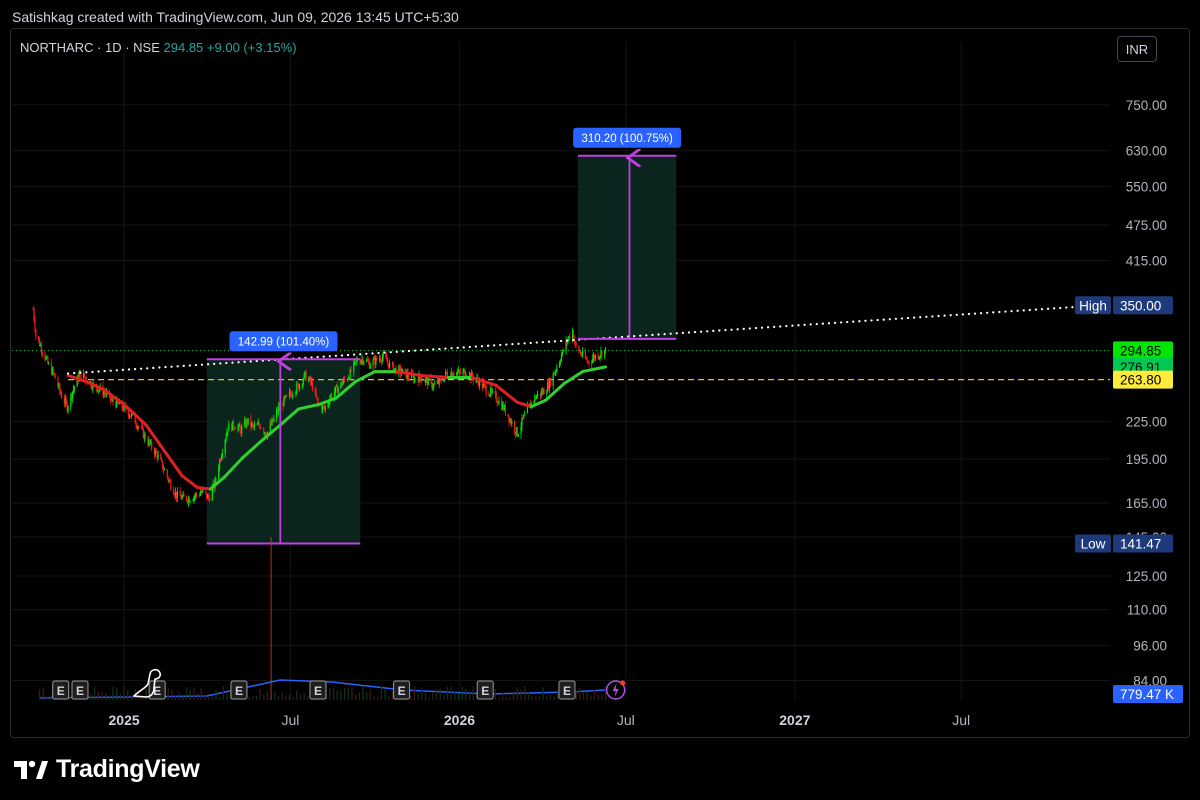 This screenshot has width=1200, height=800. What do you see at coordinates (107, 769) in the screenshot?
I see `tradingview-logo: TradingView` at bounding box center [107, 769].